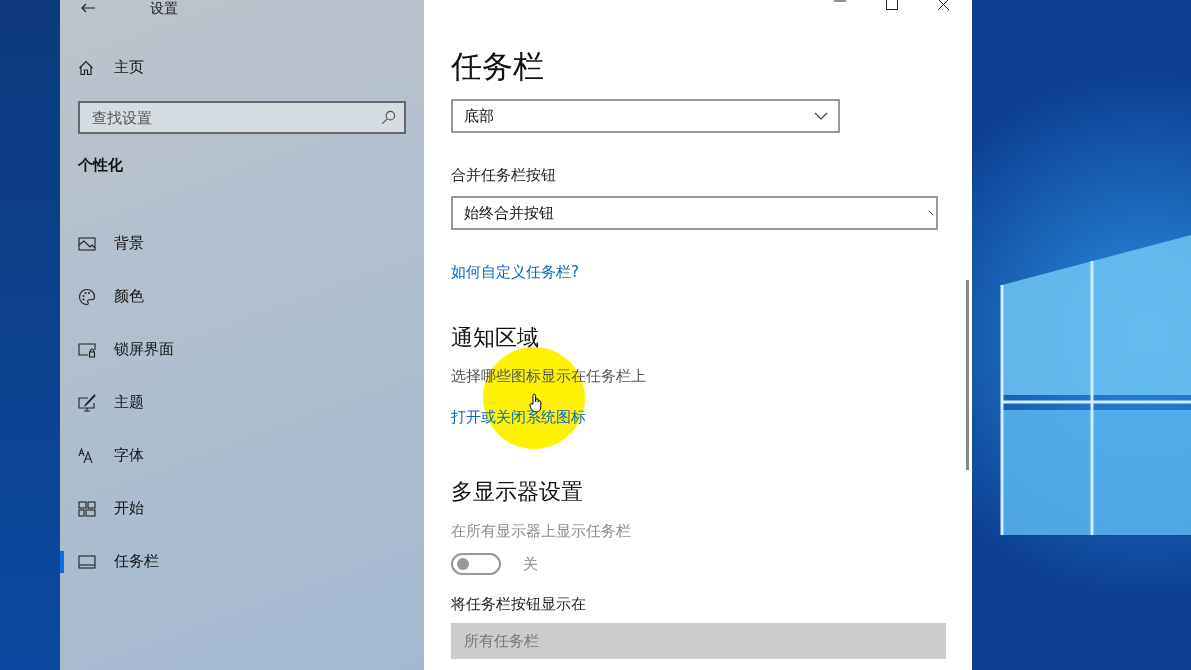 This screenshot has width=1191, height=670. I want to click on section-heading: 通知区域, so click(495, 338).